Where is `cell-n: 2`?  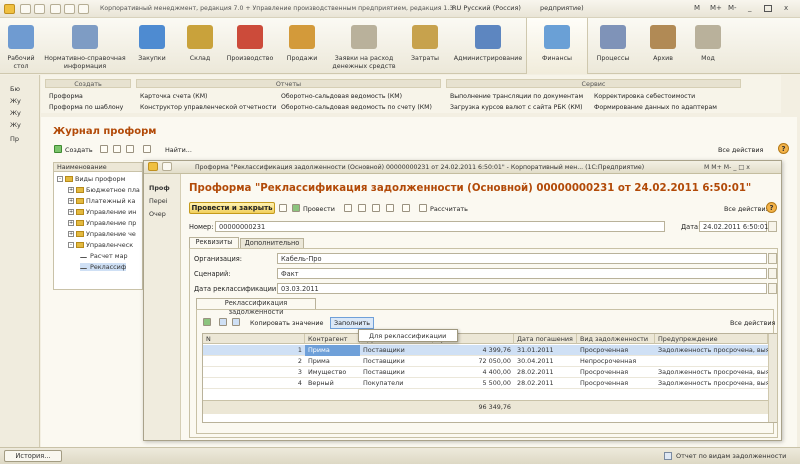 cell-n: 2 is located at coordinates (254, 361).